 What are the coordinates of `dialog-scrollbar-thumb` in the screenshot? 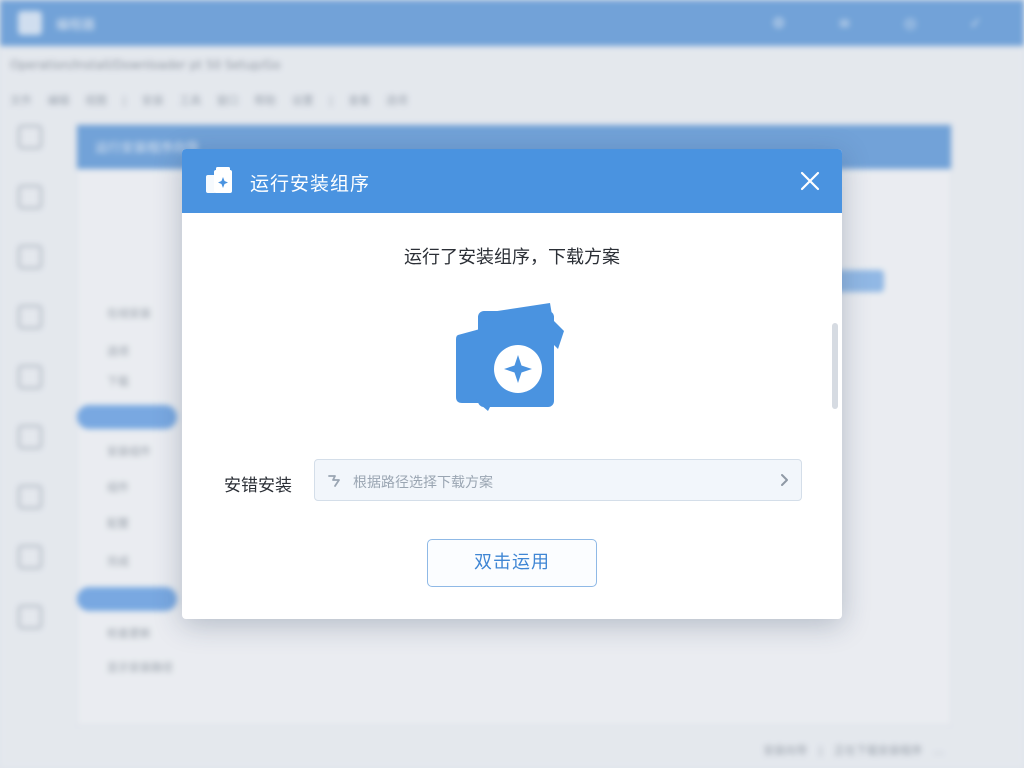 It's located at (835, 366).